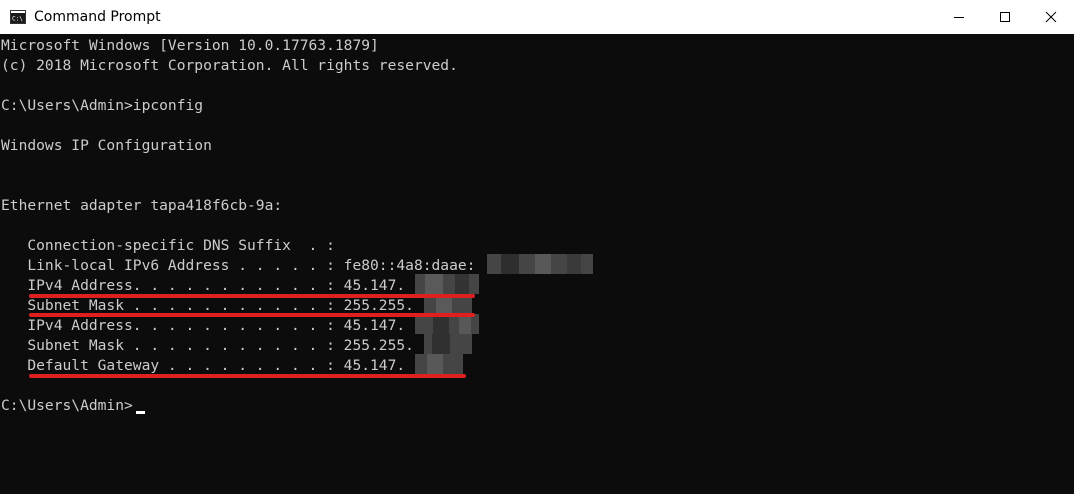 This screenshot has width=1074, height=494. I want to click on console-line: C:\Users\Admin>, so click(67, 405).